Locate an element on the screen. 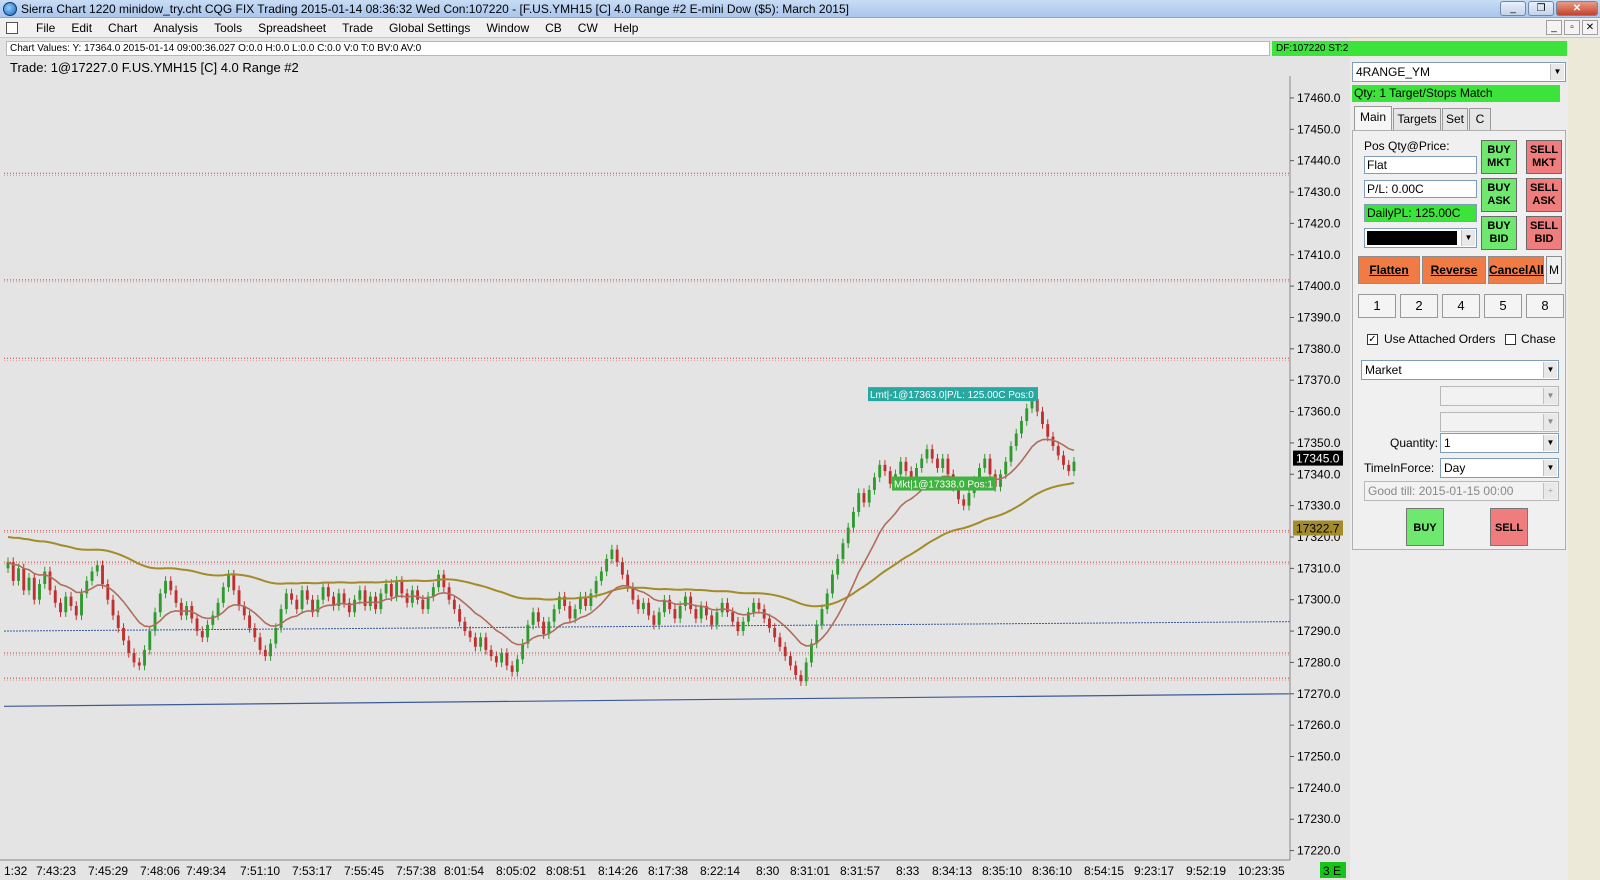 This screenshot has height=880, width=1600. menu-spreadsheet: Spreadsheet is located at coordinates (292, 28).